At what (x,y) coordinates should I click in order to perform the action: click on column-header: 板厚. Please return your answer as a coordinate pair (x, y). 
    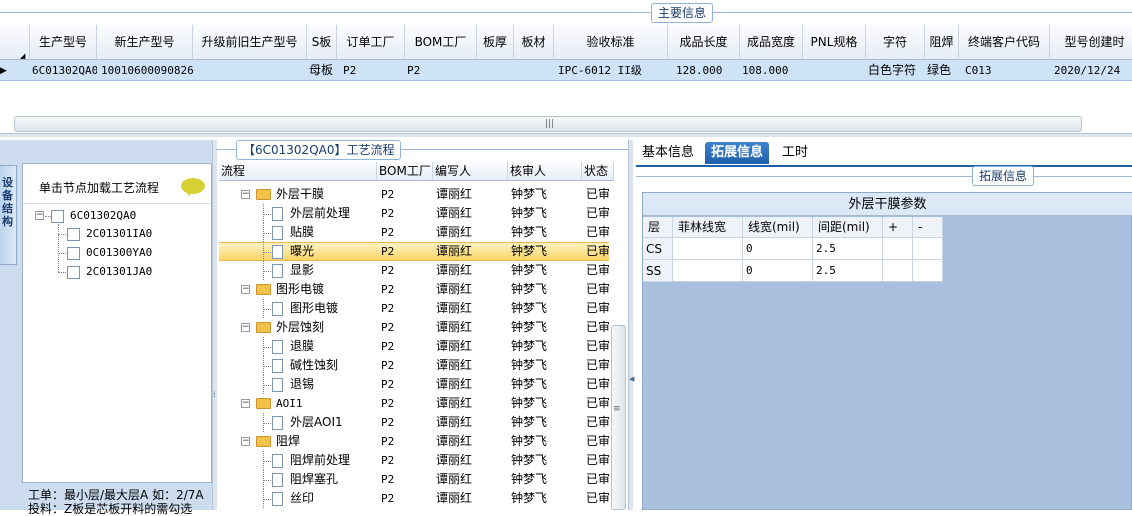
    Looking at the image, I should click on (495, 42).